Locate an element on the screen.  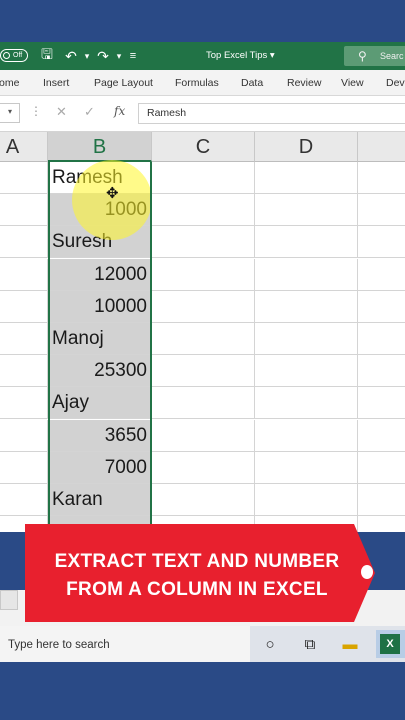
task-view-icon: ⧉ is located at coordinates (310, 644).